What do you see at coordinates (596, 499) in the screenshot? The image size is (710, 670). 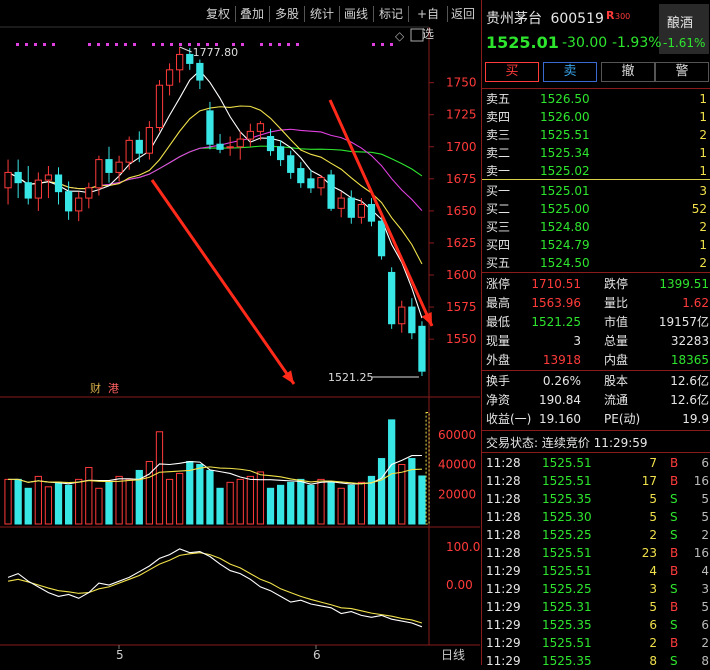 I see `tick-row: 11:28 1525.35 5 S 5` at bounding box center [596, 499].